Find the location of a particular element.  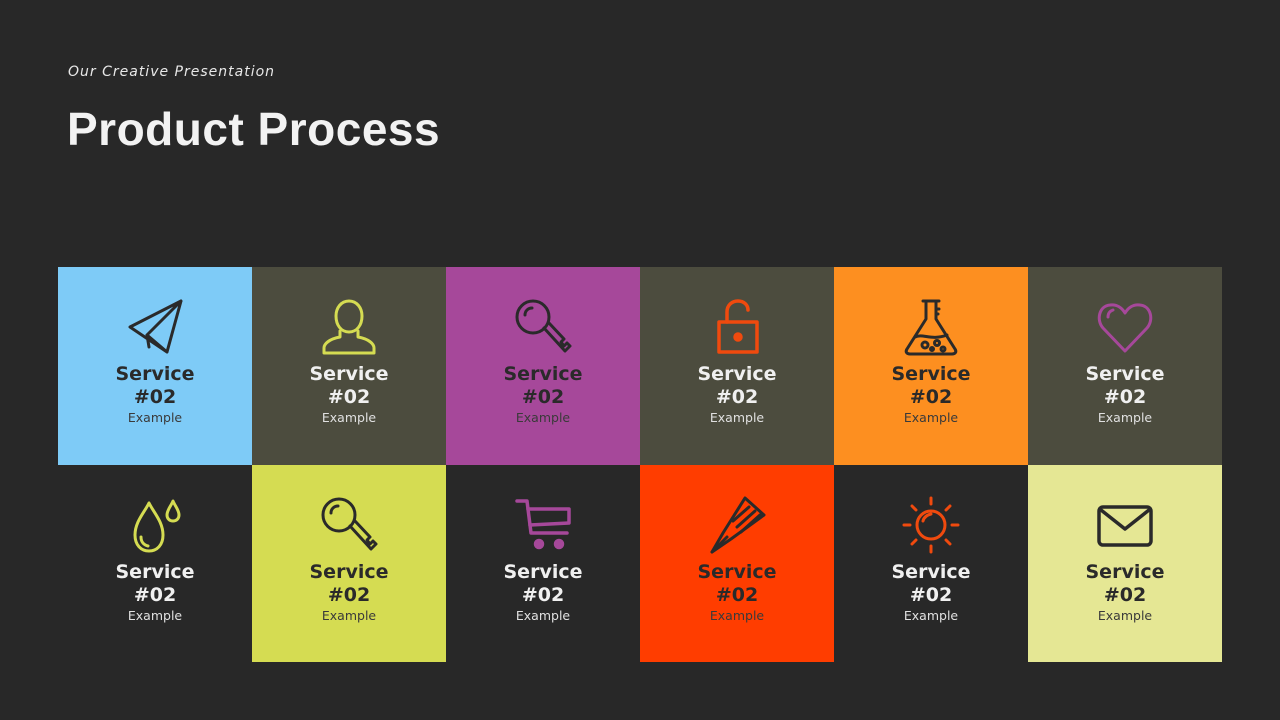

flask-icon is located at coordinates (931, 327).